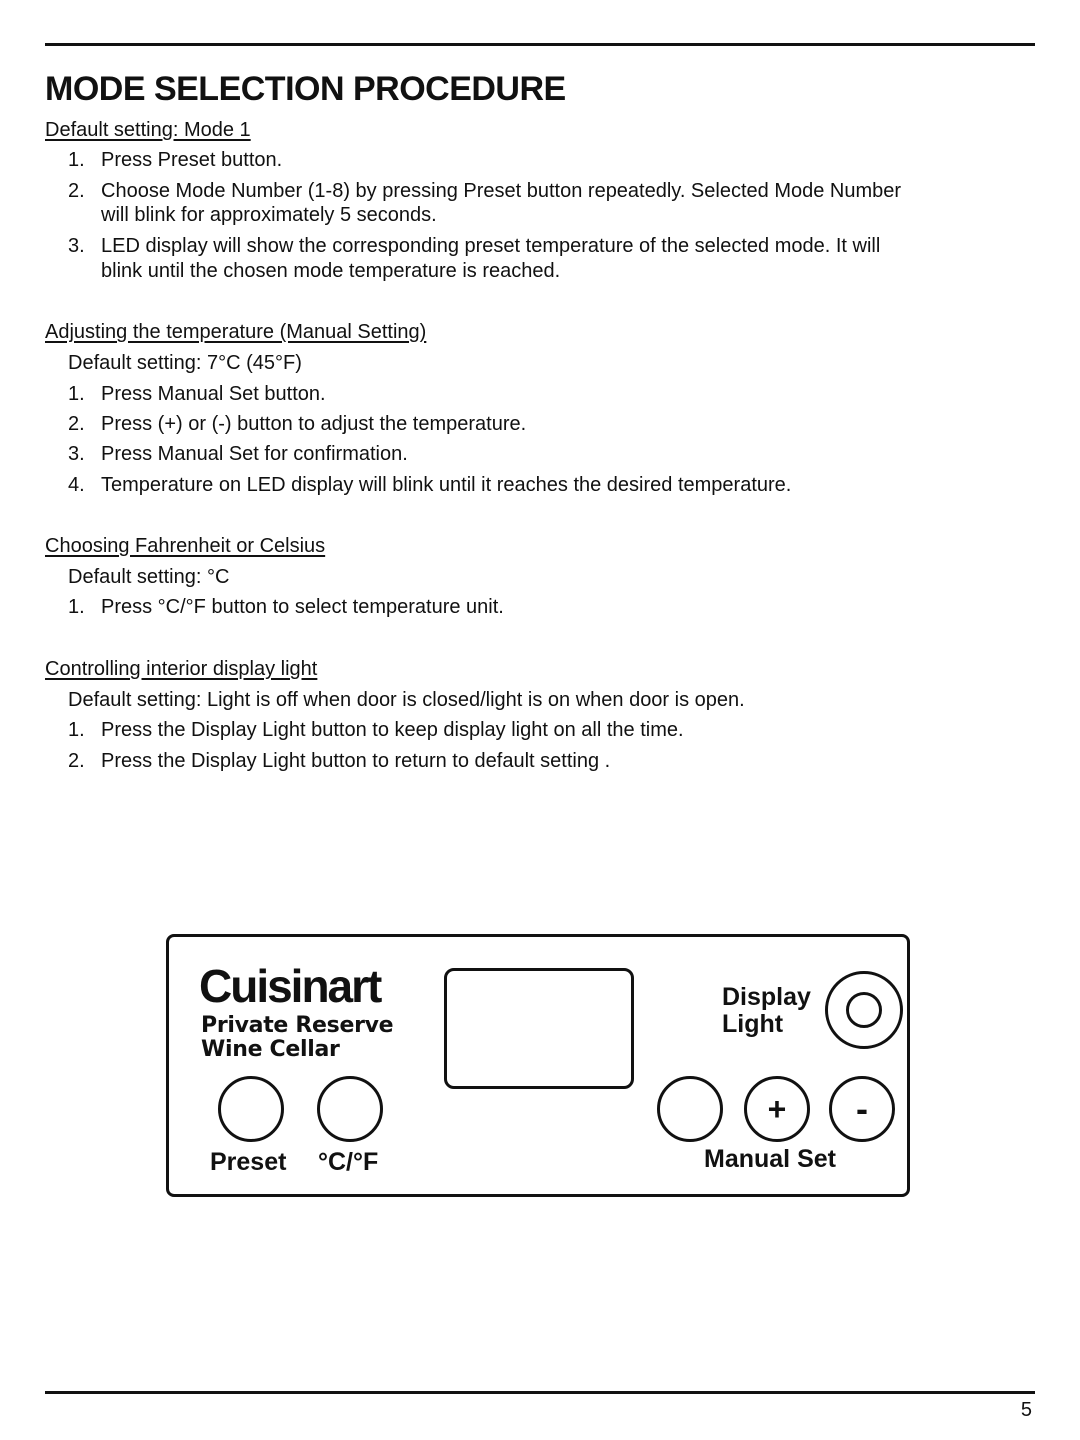 The image size is (1080, 1440). I want to click on increase-button: +, so click(777, 1109).